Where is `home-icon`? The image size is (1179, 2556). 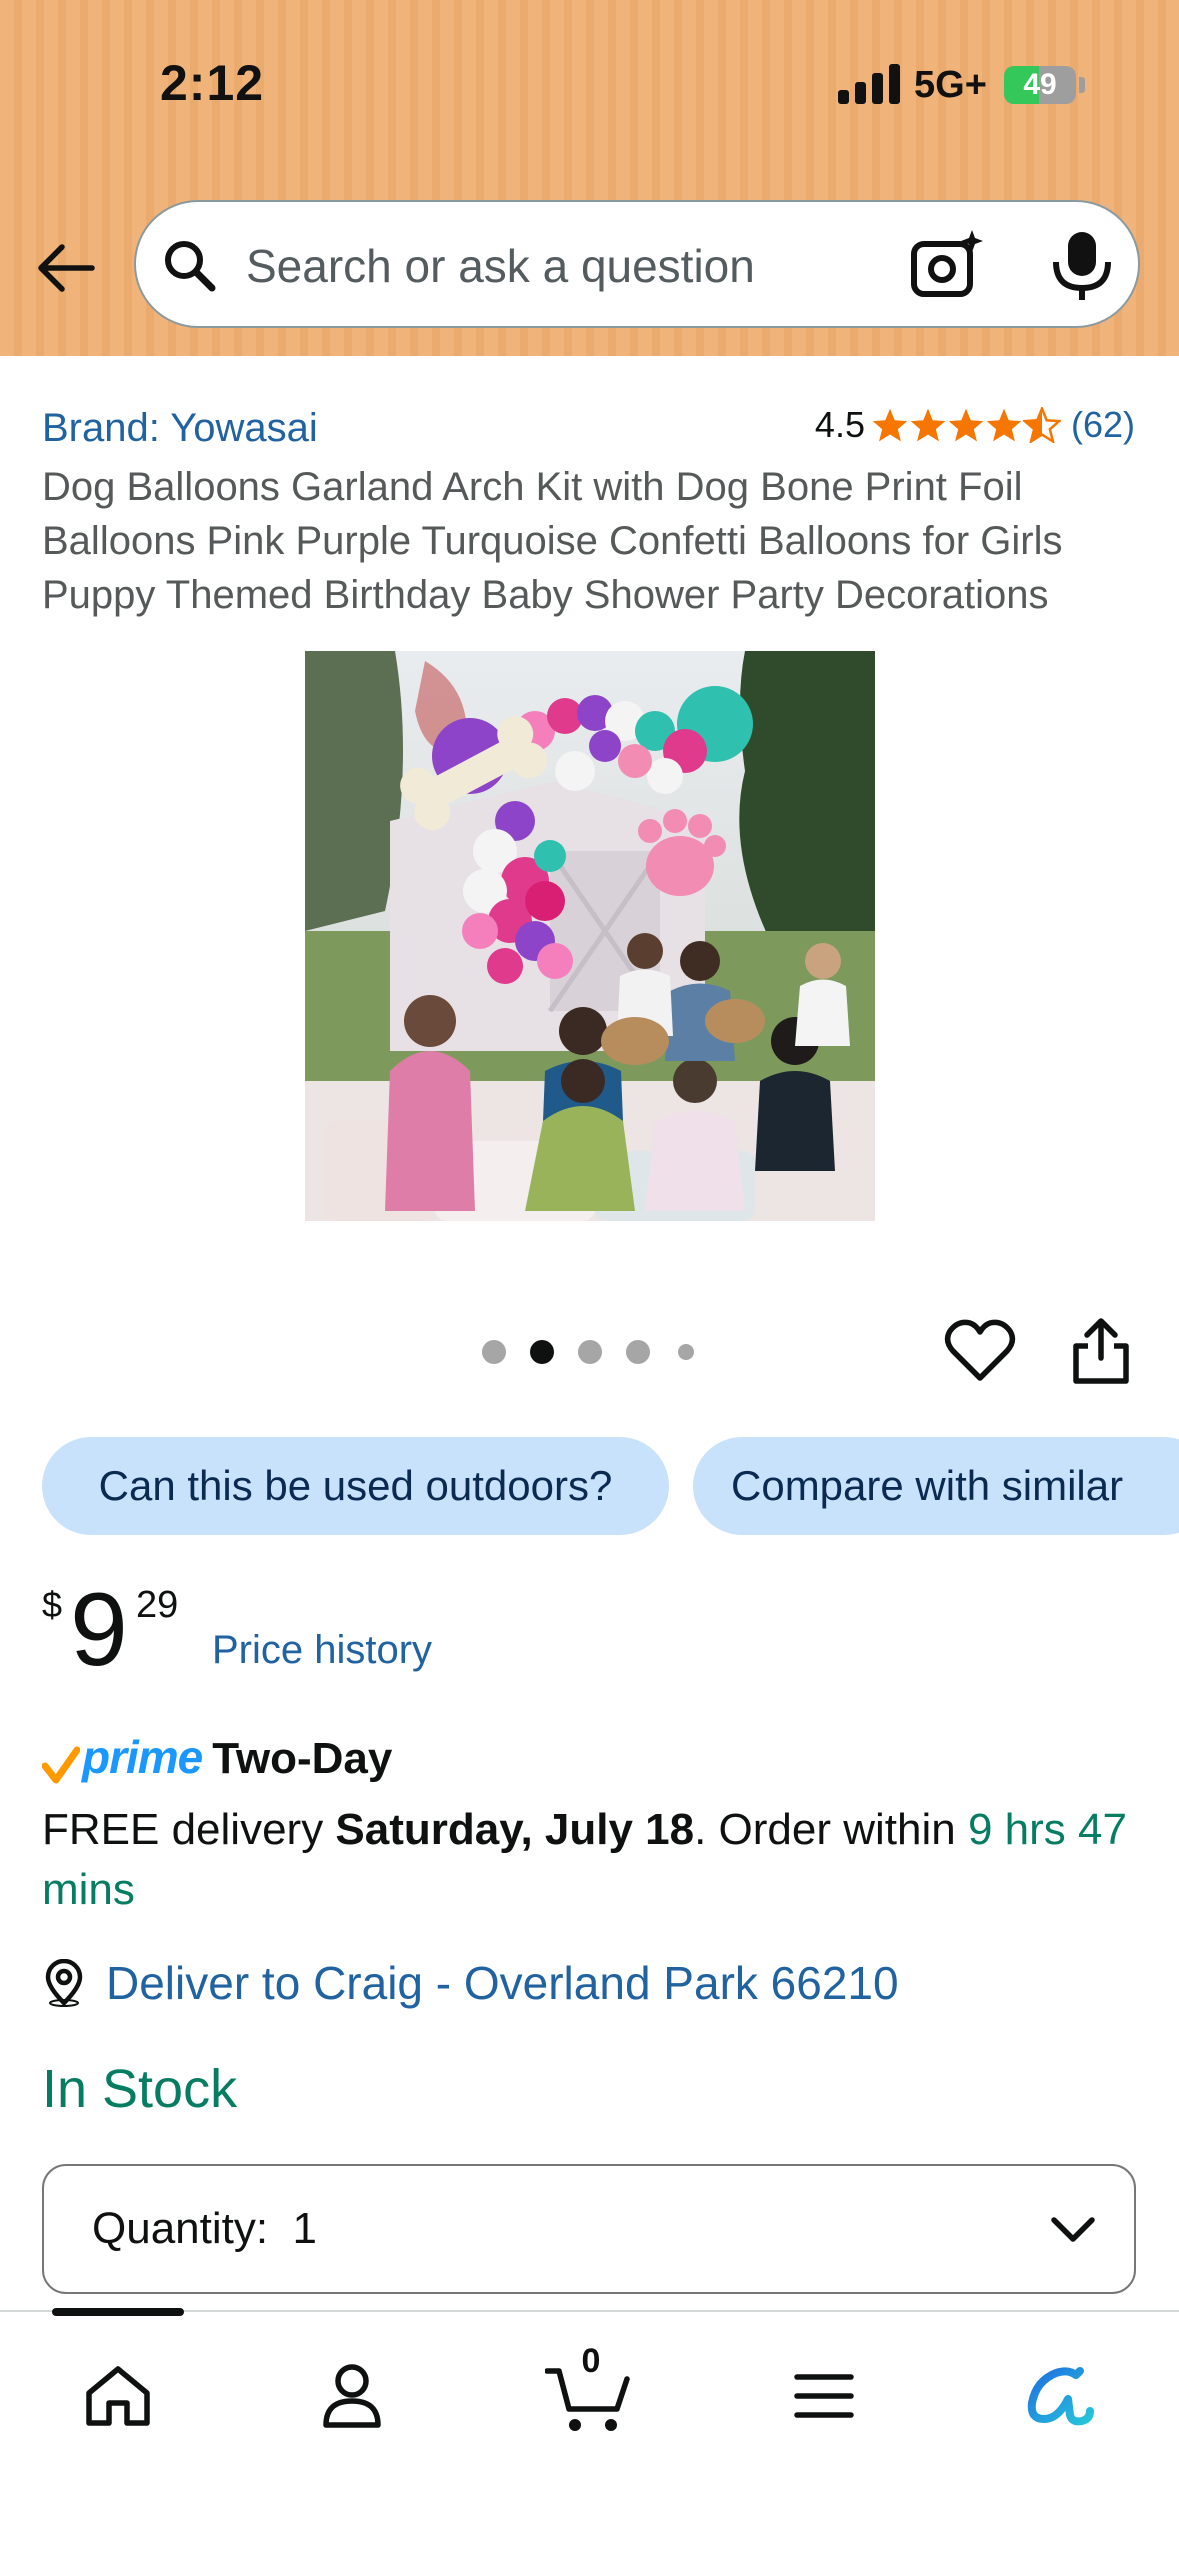 home-icon is located at coordinates (118, 2396).